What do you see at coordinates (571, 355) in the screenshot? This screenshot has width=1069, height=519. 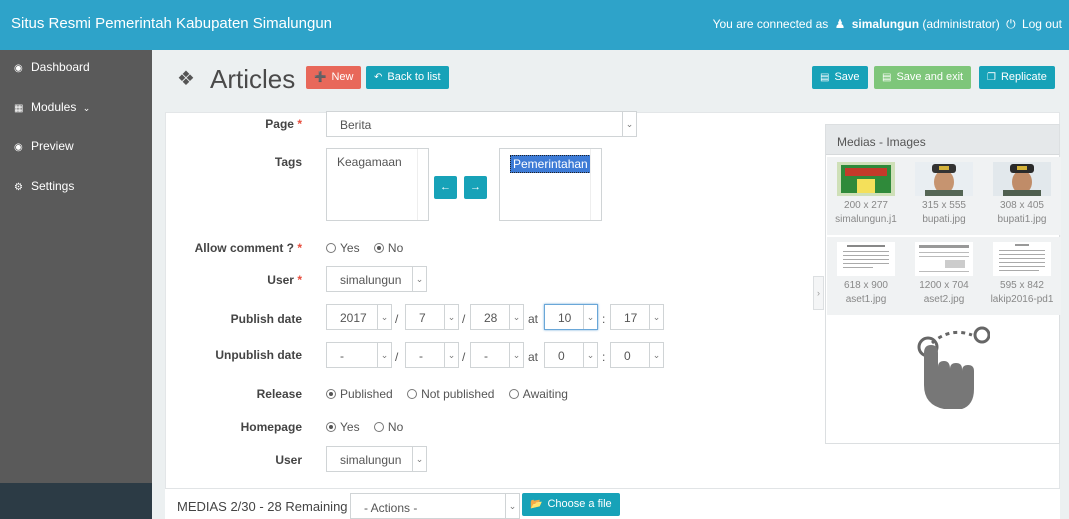 I see `unpublish-hour-select: 0 ⌄` at bounding box center [571, 355].